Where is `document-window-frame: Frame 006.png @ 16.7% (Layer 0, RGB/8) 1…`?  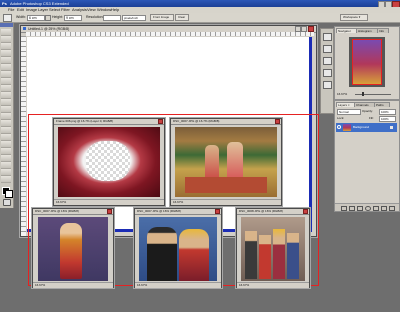 document-window-frame: Frame 006.png @ 16.7% (Layer 0, RGB/8) 1… is located at coordinates (109, 162).